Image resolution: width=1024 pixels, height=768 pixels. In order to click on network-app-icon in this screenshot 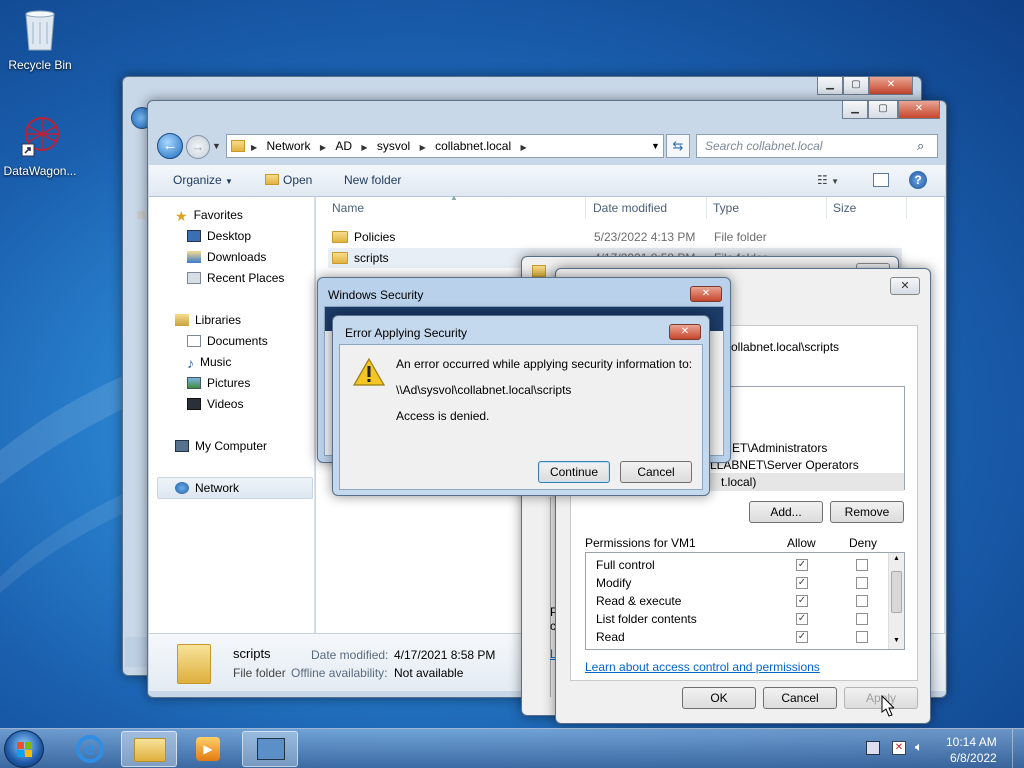, I will do `click(271, 749)`.